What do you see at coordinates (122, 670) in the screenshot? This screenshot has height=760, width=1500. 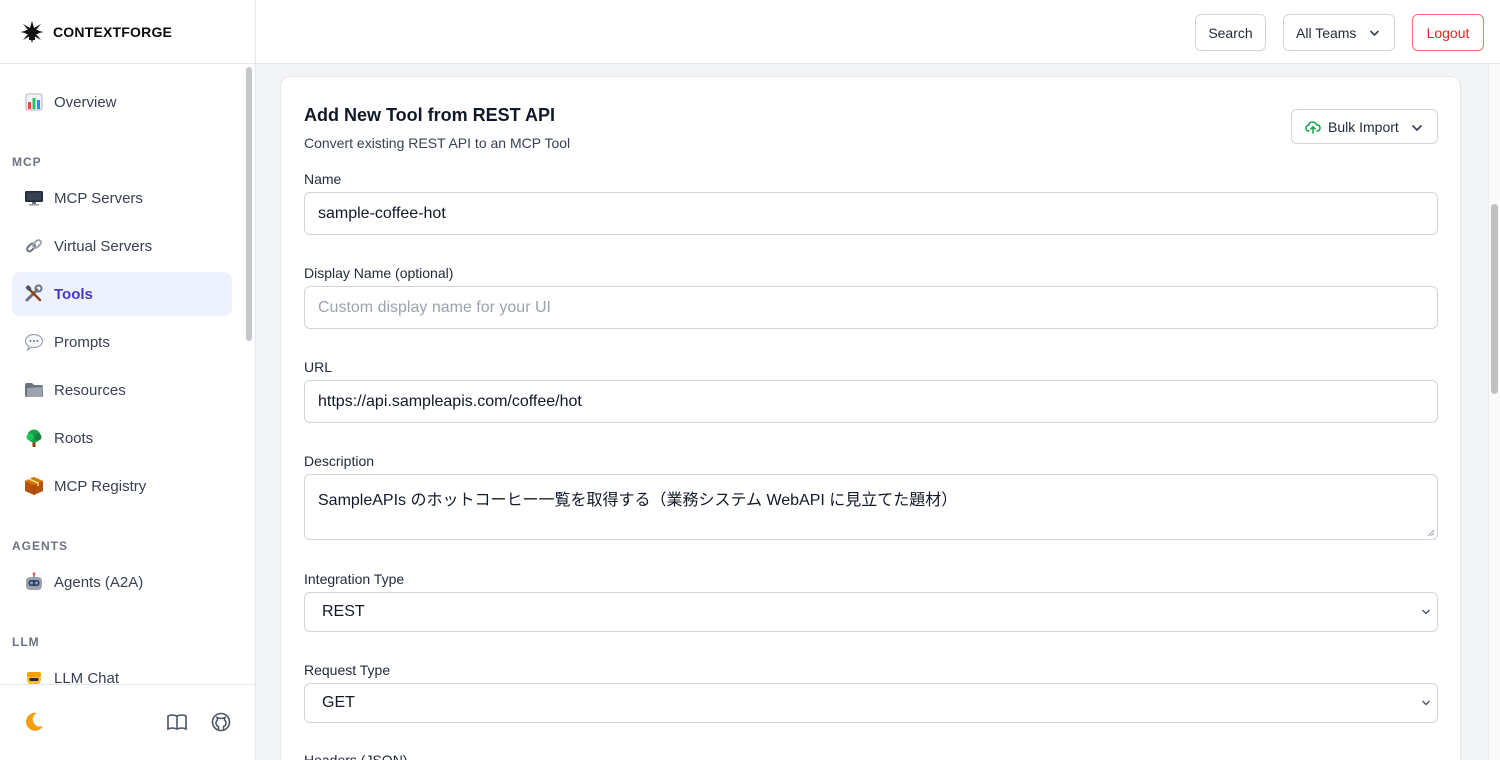 I see `sidebar-item-llm-chat: LLM Chat` at bounding box center [122, 670].